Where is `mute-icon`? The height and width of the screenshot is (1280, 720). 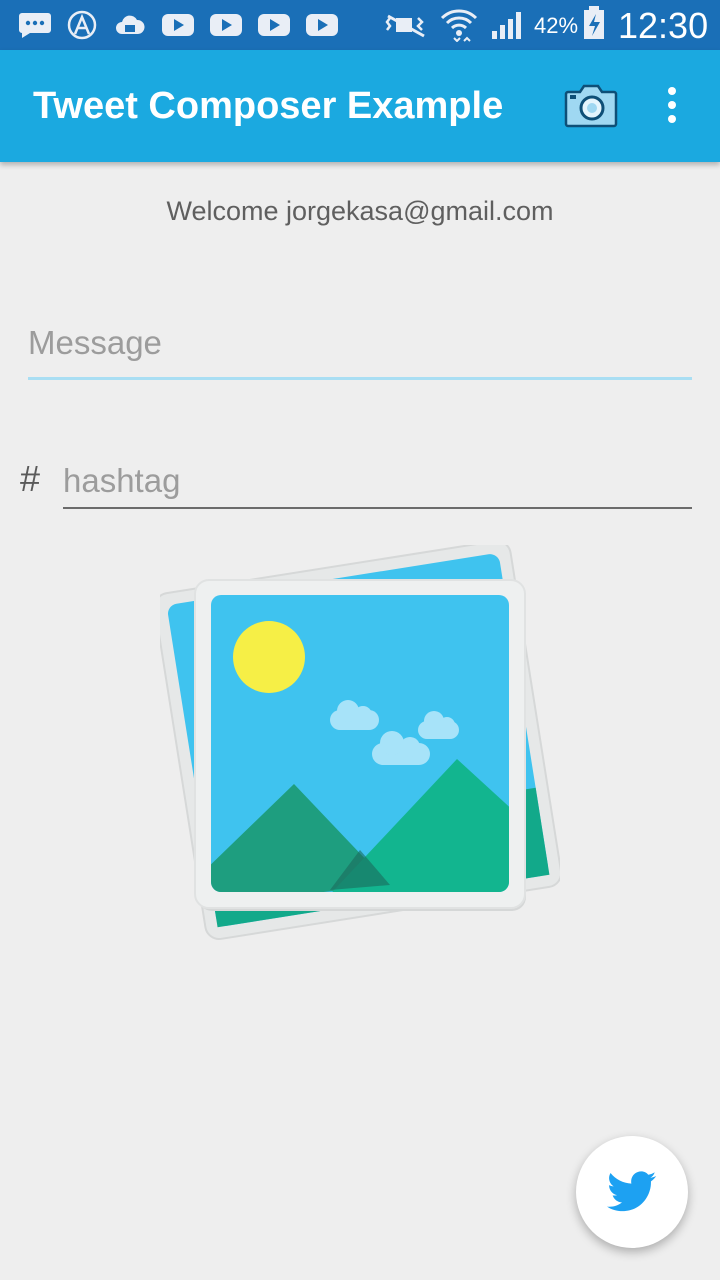 mute-icon is located at coordinates (409, 25).